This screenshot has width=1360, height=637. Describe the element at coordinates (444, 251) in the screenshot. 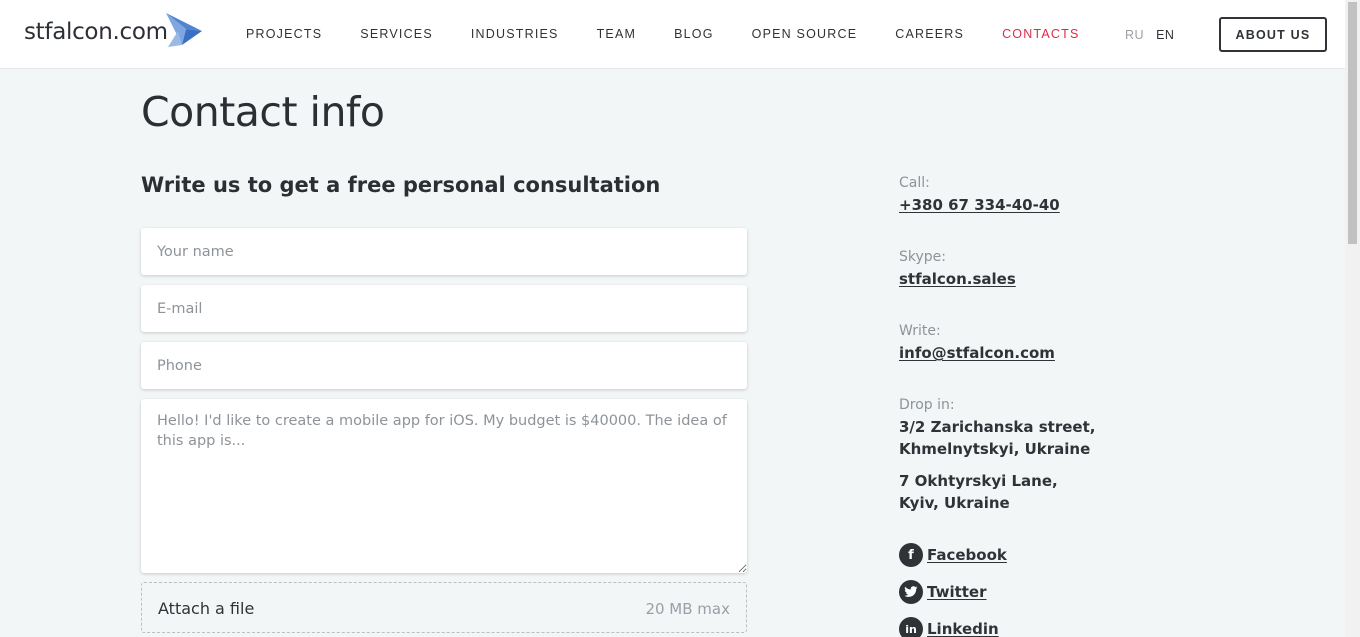

I see `name-input` at that location.